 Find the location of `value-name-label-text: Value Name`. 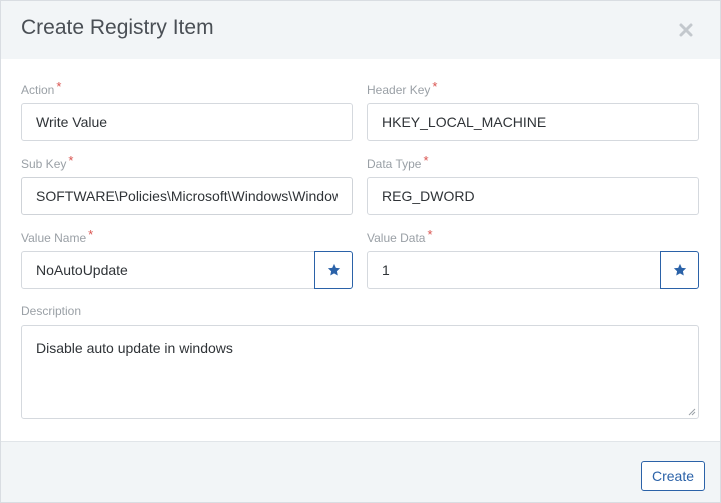

value-name-label-text: Value Name is located at coordinates (54, 238).